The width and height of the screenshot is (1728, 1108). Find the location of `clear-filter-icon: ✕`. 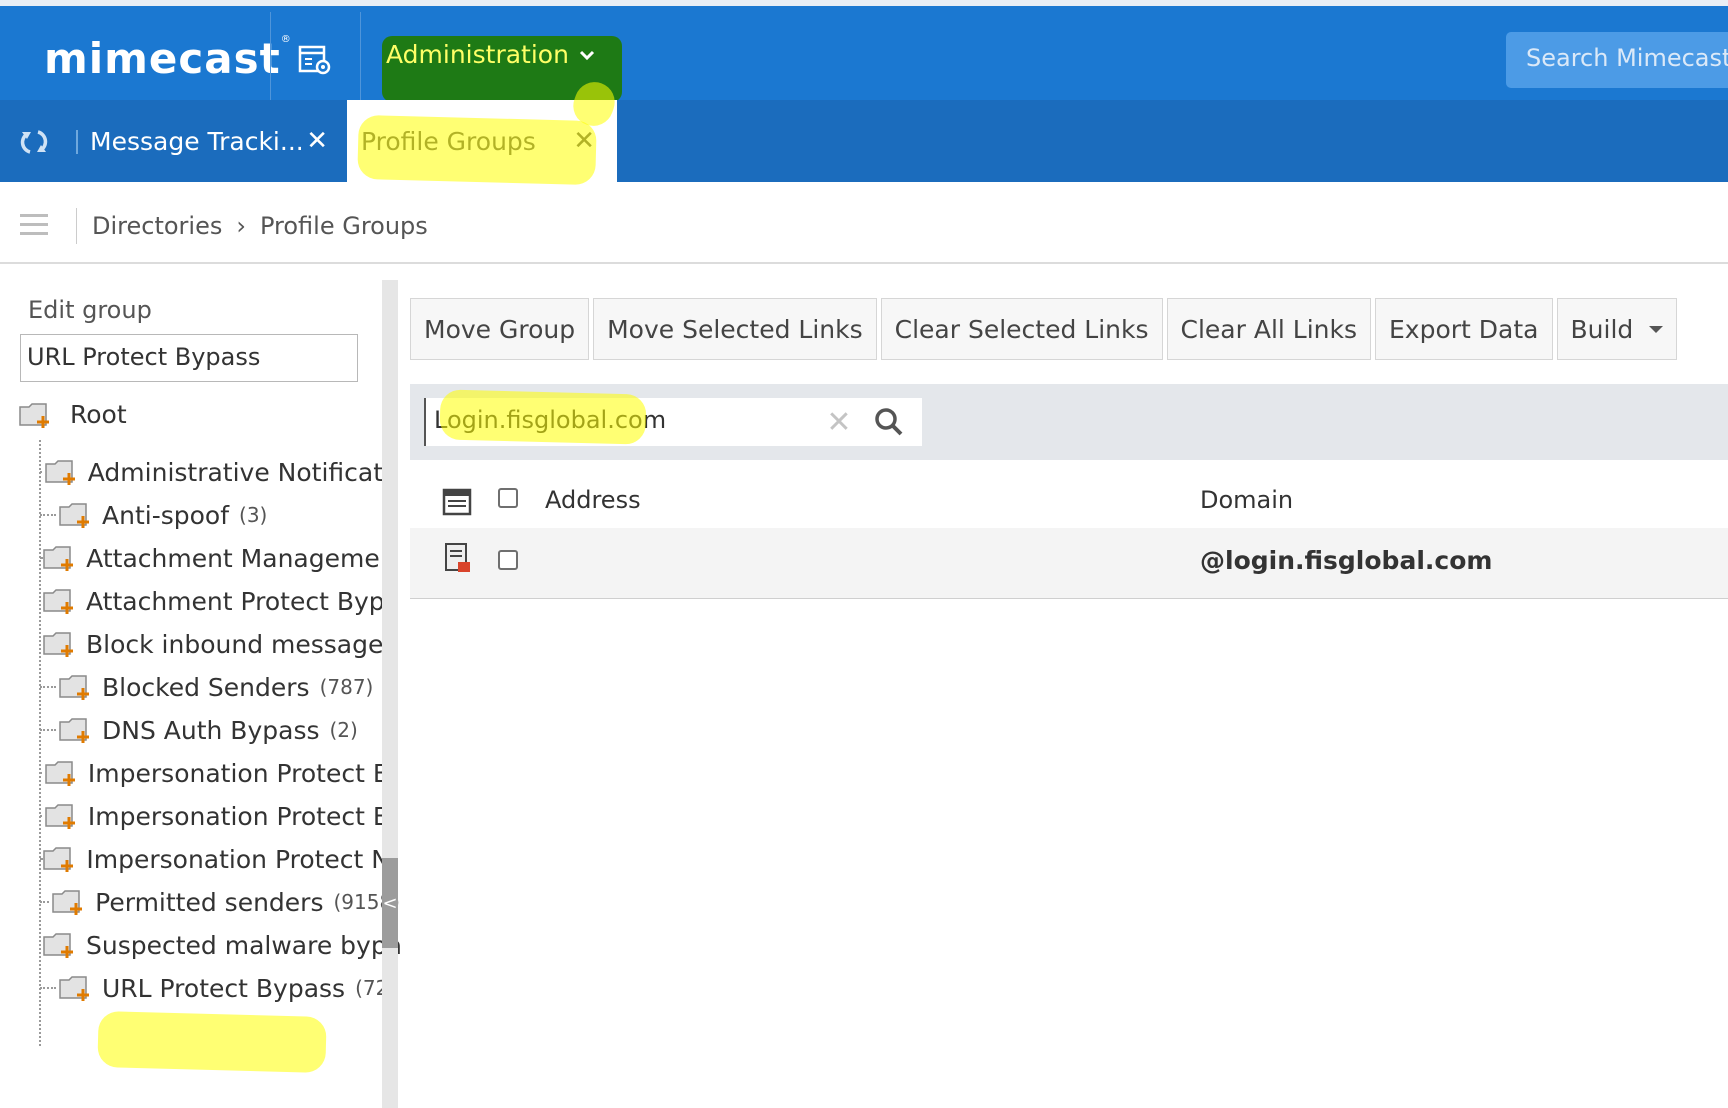

clear-filter-icon: ✕ is located at coordinates (839, 422).